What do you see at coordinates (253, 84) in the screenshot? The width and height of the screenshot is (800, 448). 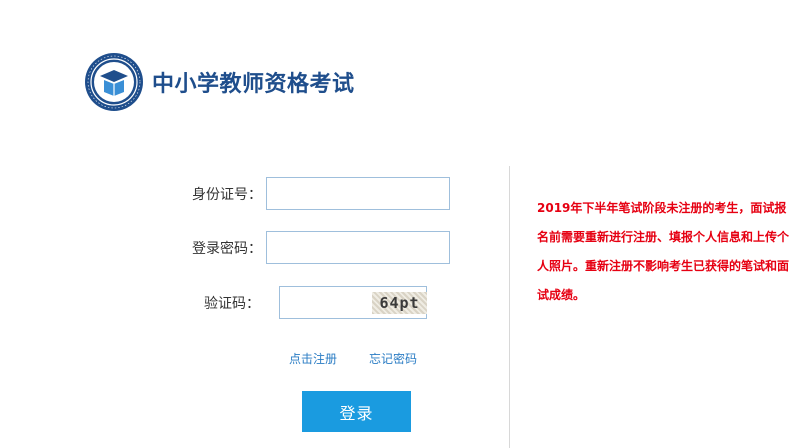 I see `site-title: 中小学教师资格考试` at bounding box center [253, 84].